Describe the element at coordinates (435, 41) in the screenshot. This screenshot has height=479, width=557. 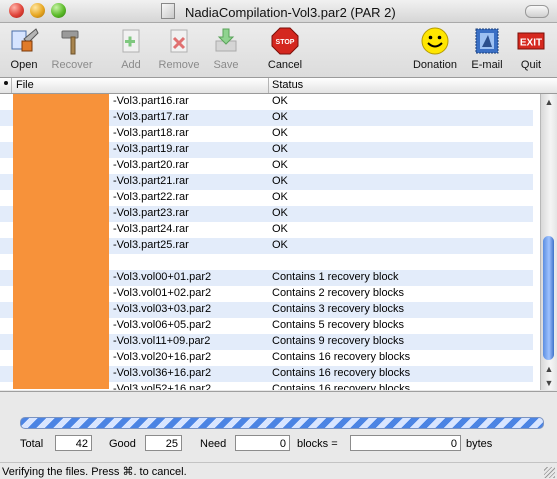
I see `smiley-icon` at that location.